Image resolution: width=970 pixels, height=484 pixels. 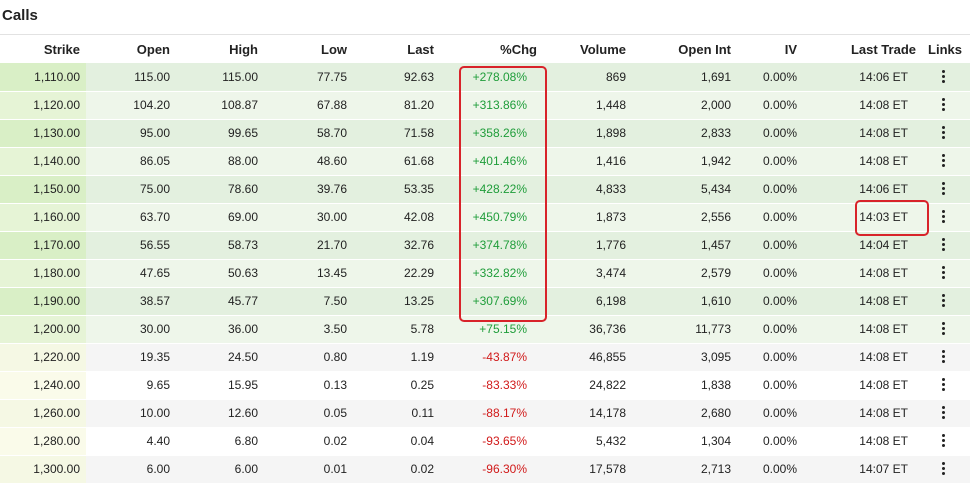 I want to click on volume-cell: 869, so click(x=584, y=77).